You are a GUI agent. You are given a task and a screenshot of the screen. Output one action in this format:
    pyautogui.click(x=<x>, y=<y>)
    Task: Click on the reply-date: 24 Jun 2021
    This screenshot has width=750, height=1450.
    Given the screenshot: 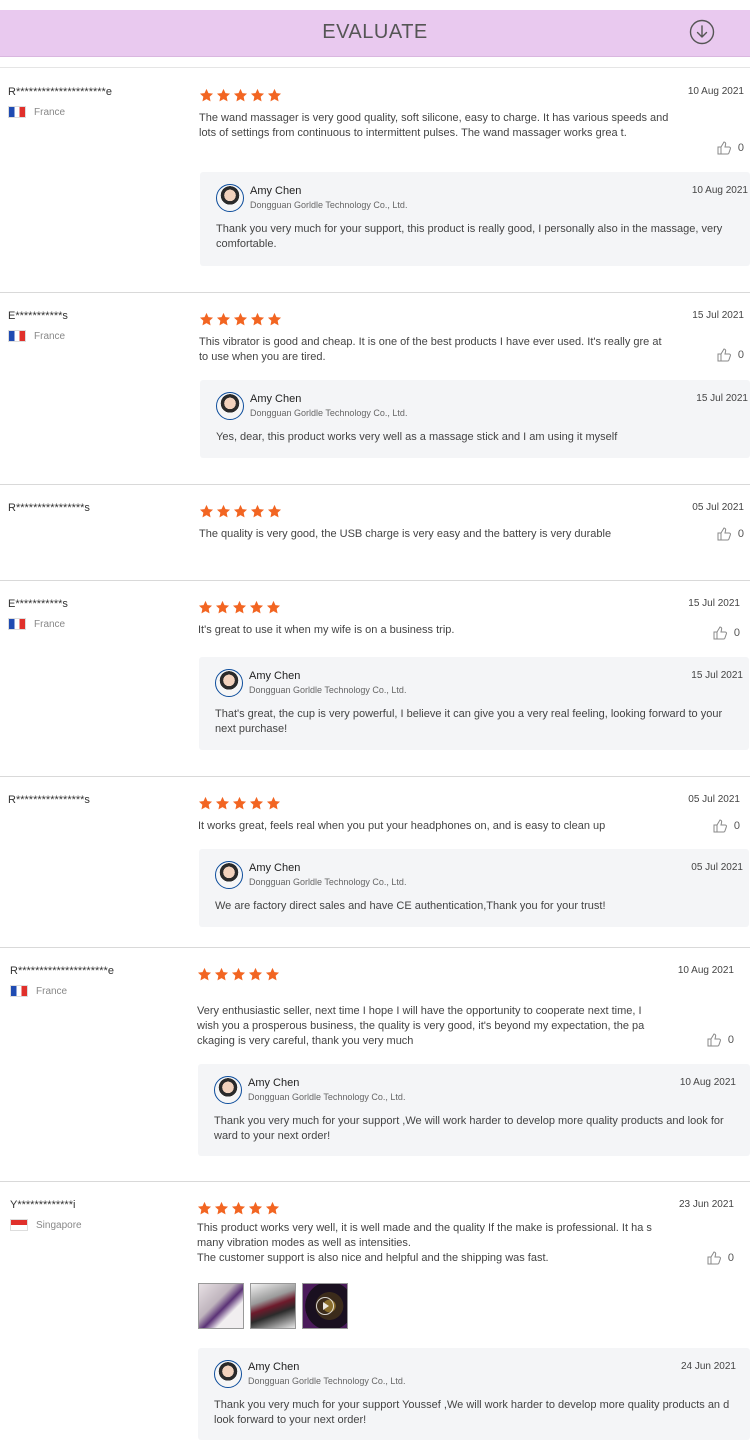 What is the action you would take?
    pyautogui.click(x=708, y=1366)
    